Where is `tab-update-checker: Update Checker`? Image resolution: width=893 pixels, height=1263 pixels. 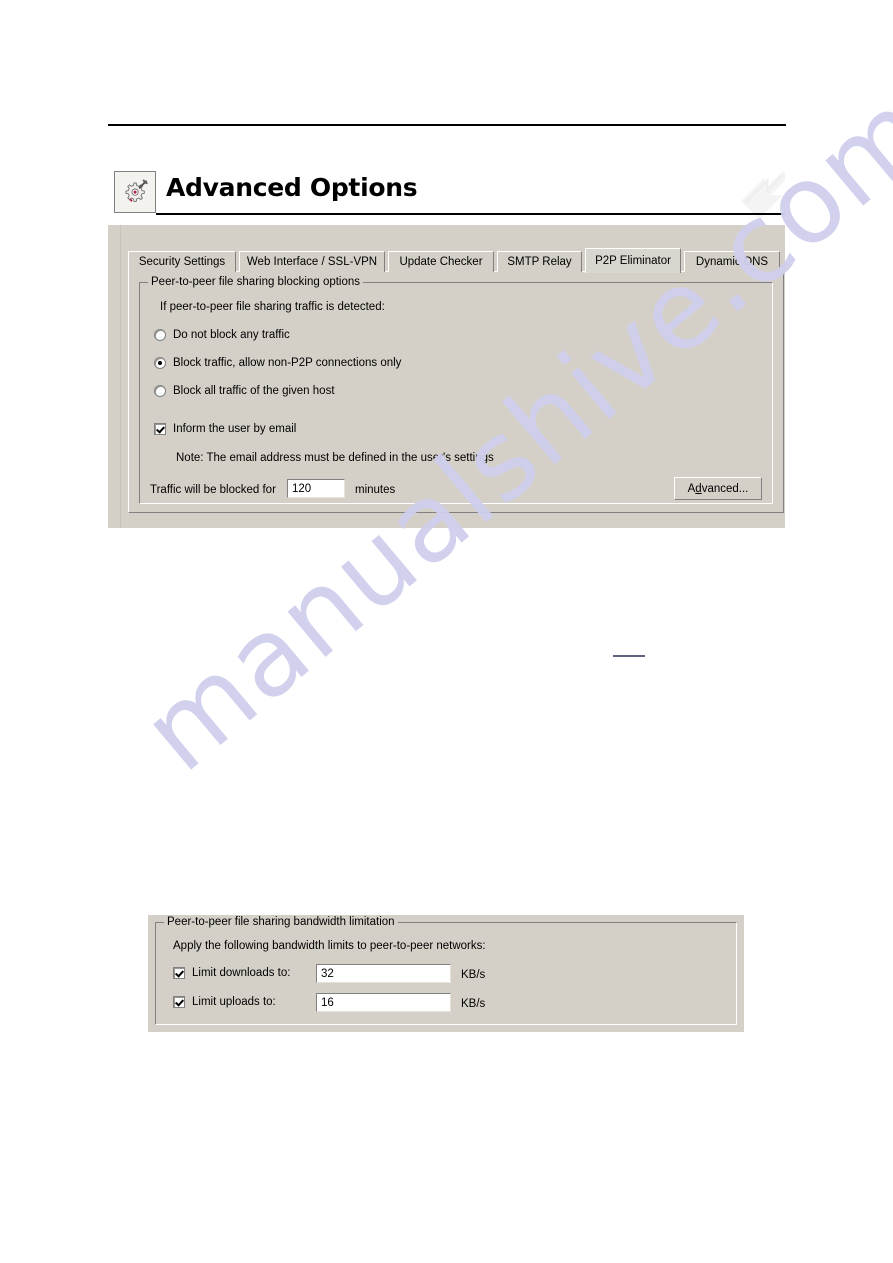
tab-update-checker: Update Checker is located at coordinates (441, 261).